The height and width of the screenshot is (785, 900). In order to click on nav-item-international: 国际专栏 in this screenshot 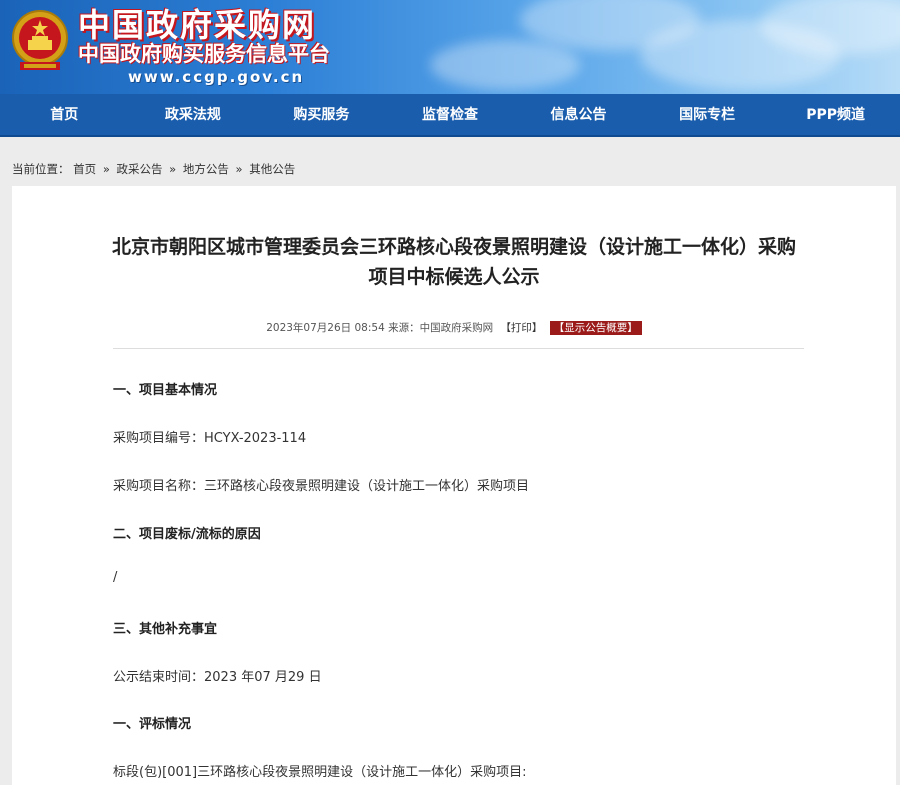, I will do `click(707, 115)`.